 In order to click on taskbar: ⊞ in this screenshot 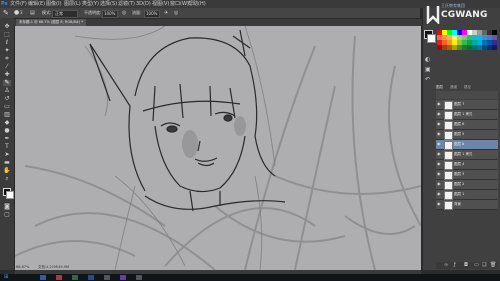, I will do `click(250, 277)`.